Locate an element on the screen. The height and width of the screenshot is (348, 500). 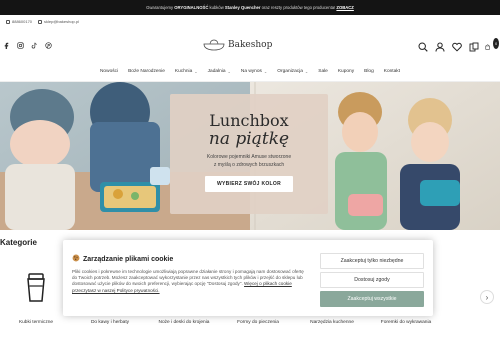
nav-label: Na wynos is located at coordinates (251, 71).